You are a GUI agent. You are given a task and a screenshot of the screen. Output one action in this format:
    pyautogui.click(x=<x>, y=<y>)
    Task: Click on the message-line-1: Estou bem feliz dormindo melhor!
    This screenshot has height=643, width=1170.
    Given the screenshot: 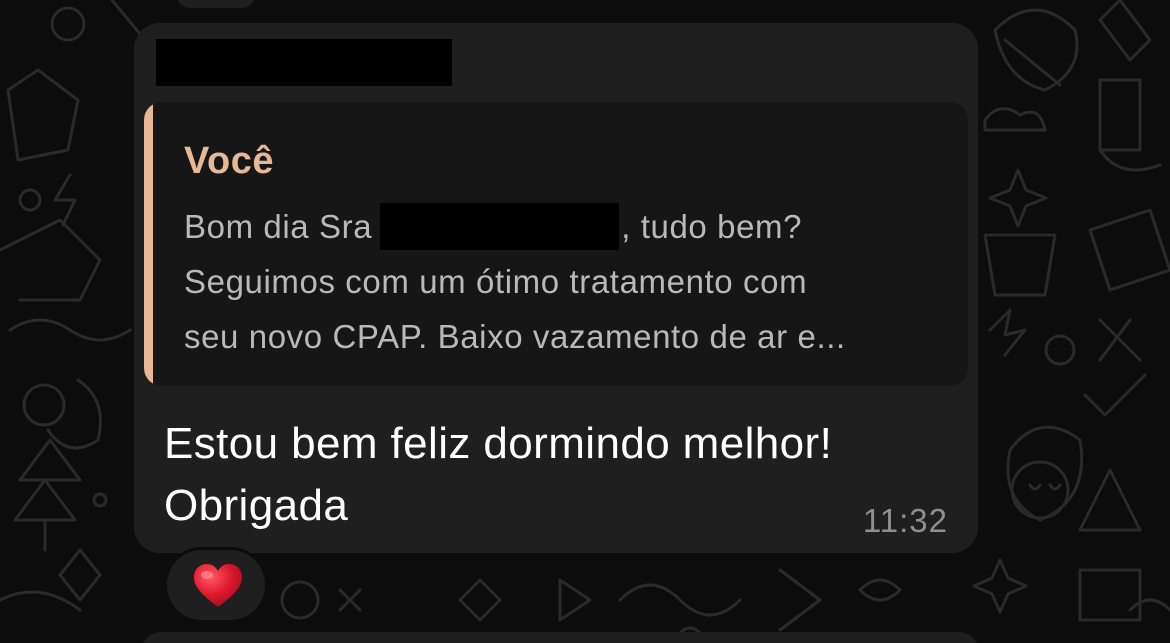 What is the action you would take?
    pyautogui.click(x=498, y=443)
    